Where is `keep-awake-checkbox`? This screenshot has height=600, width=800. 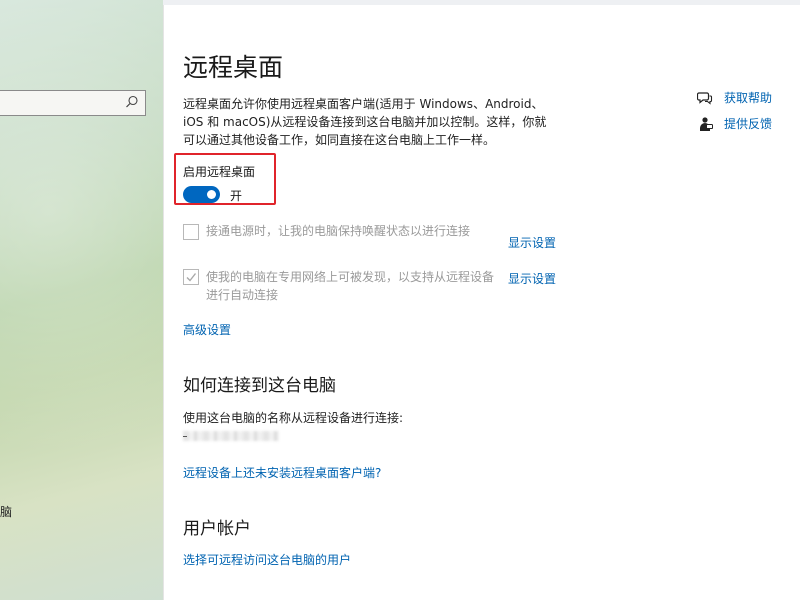
keep-awake-checkbox is located at coordinates (191, 232).